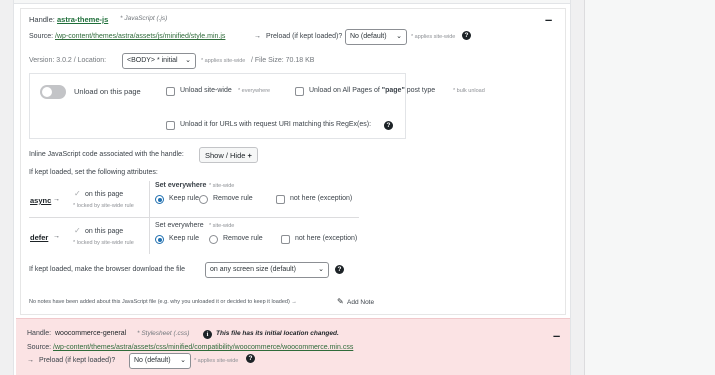 This screenshot has width=715, height=375. I want to click on handle-type: * JavaScript (.js), so click(144, 18).